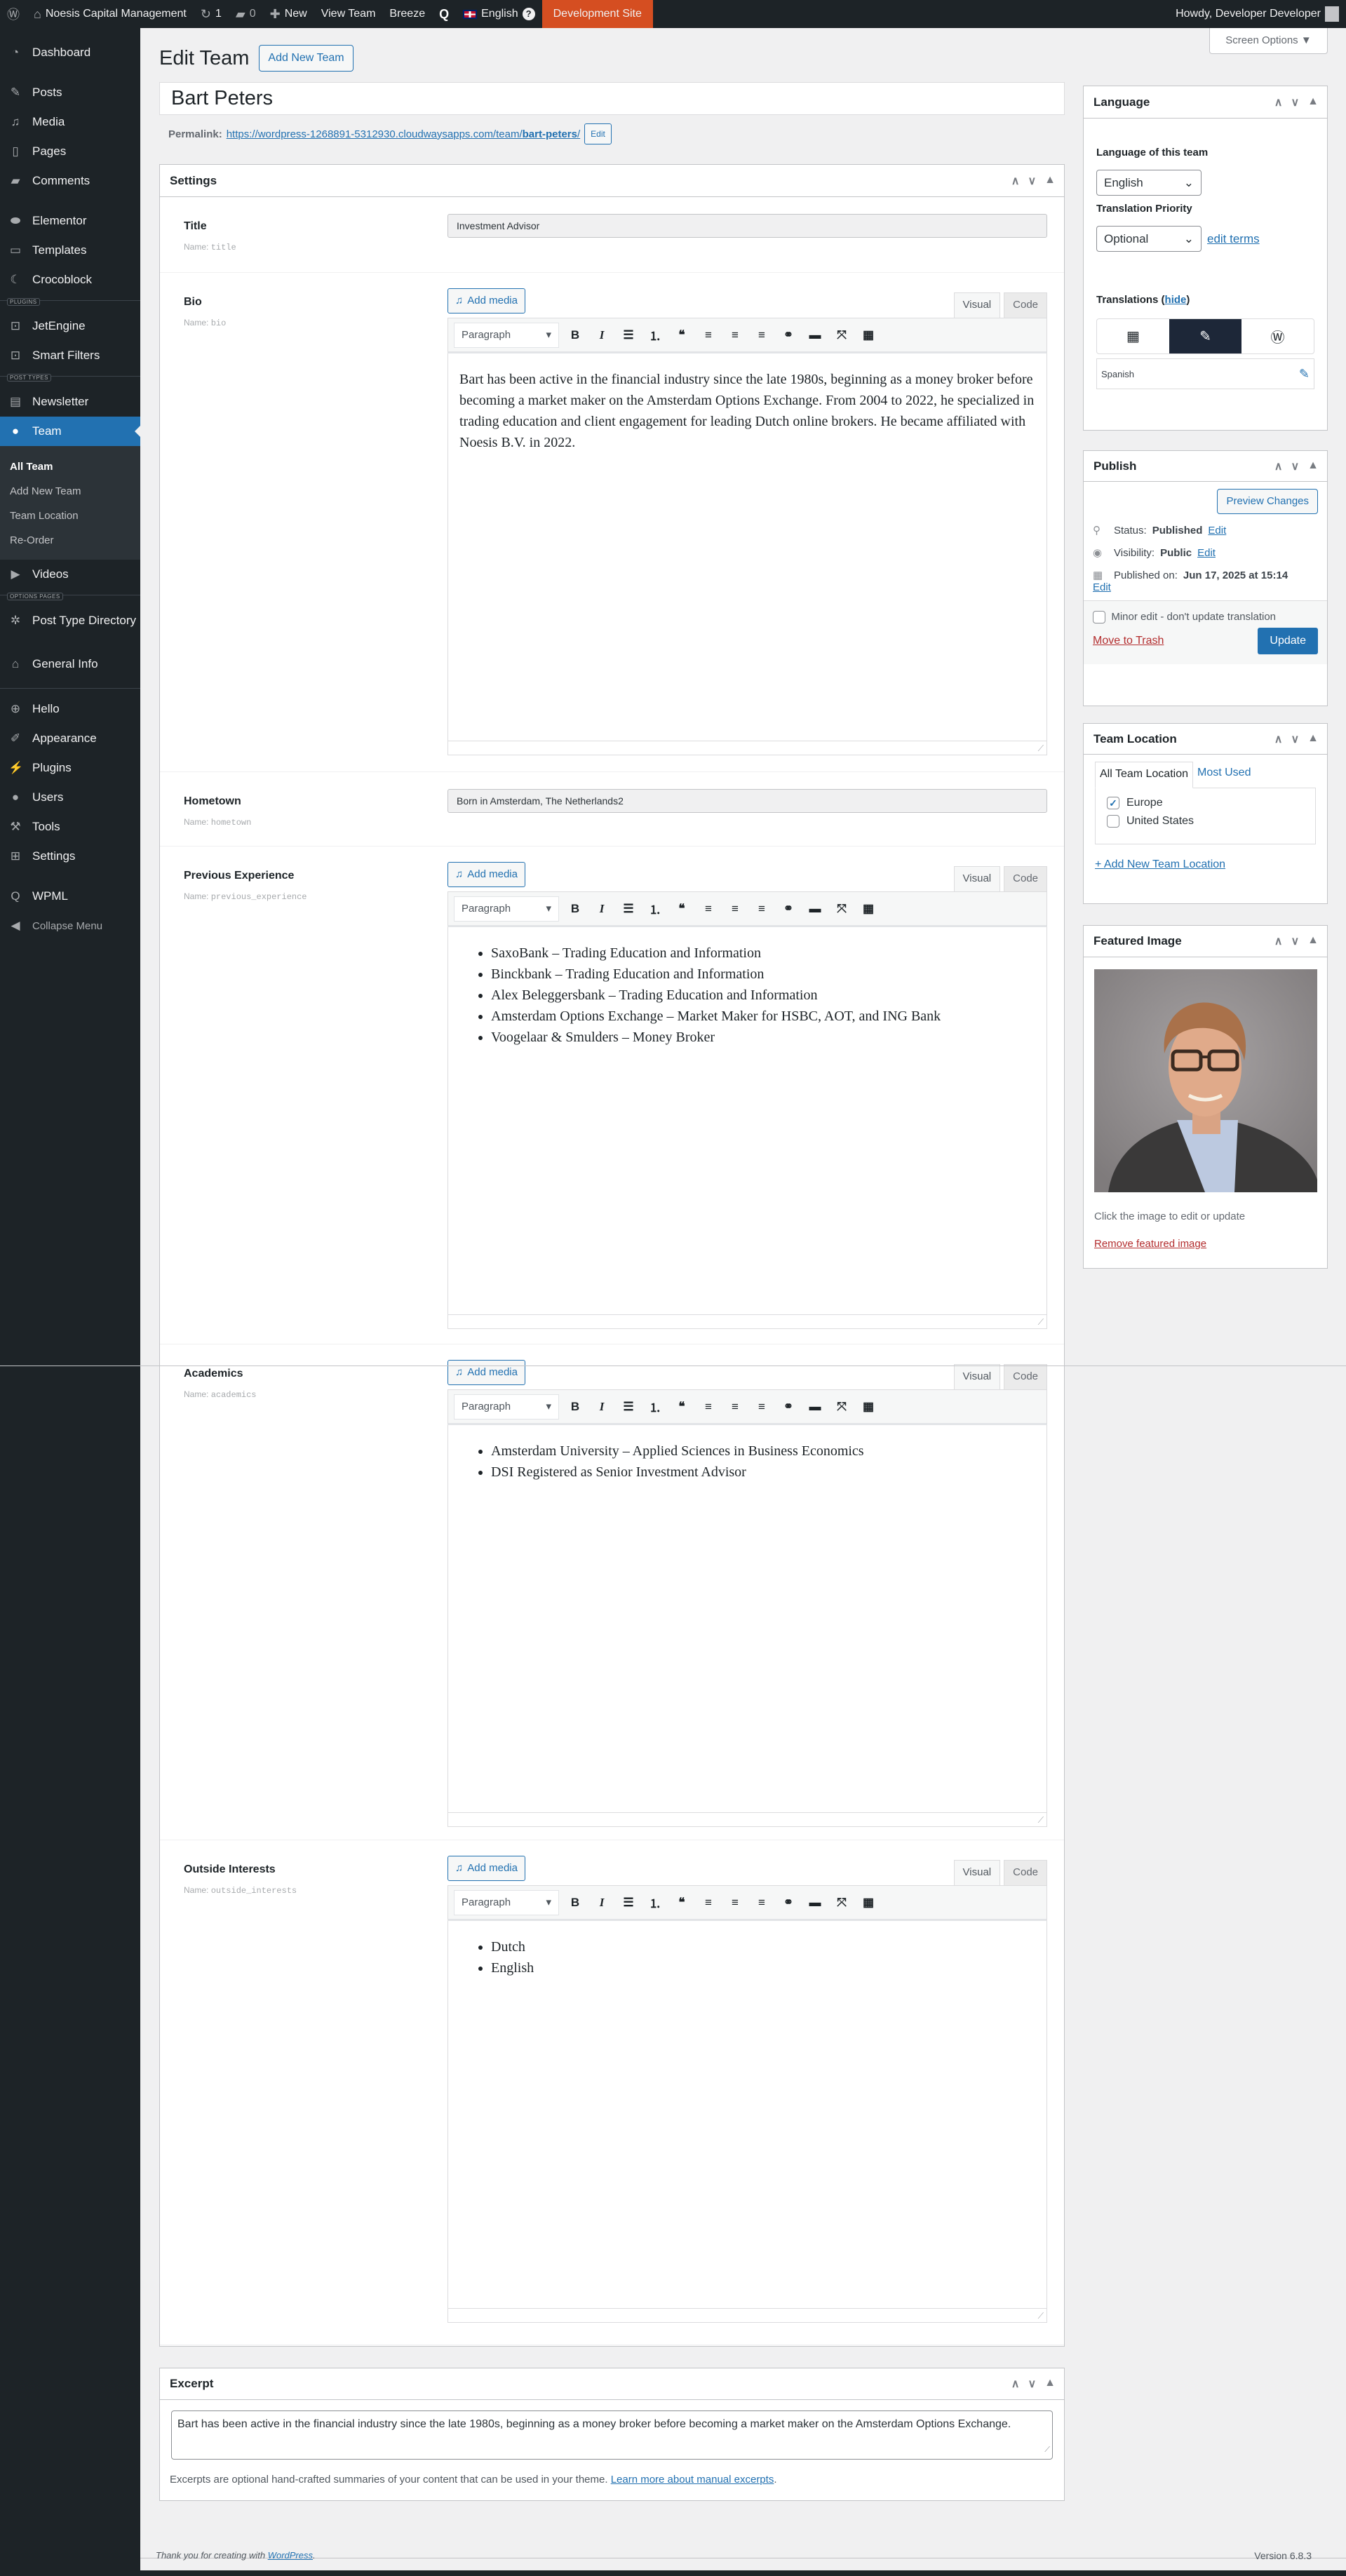 This screenshot has width=1346, height=2576. Describe the element at coordinates (1205, 803) in the screenshot. I see `location-term: ✓ Europe` at that location.